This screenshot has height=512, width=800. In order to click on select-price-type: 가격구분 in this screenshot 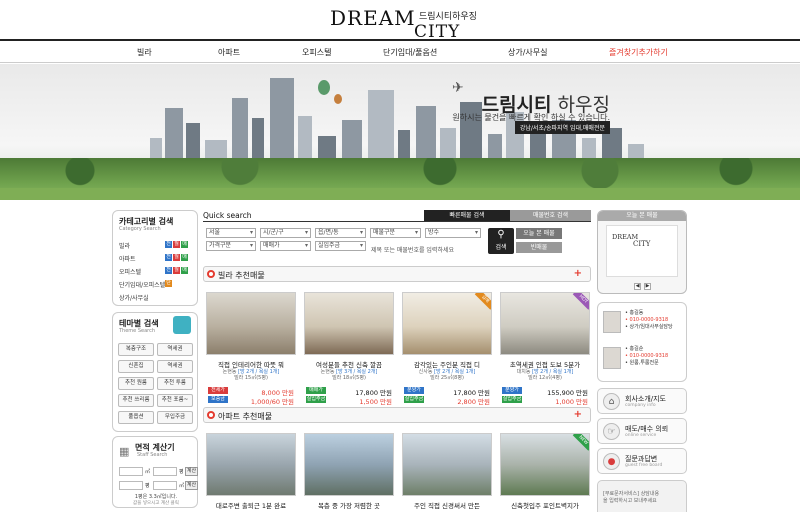, I will do `click(231, 246)`.